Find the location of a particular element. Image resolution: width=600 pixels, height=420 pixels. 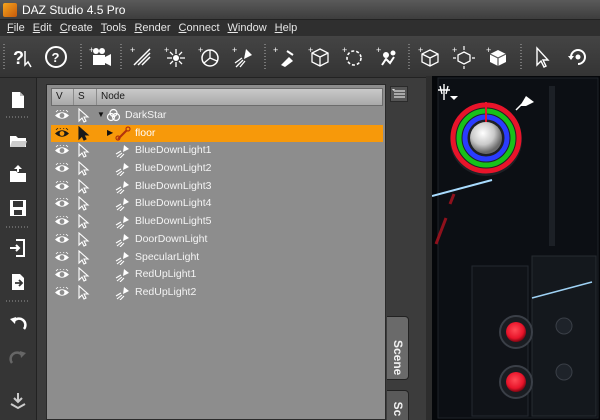

save-icon is located at coordinates (18, 208).